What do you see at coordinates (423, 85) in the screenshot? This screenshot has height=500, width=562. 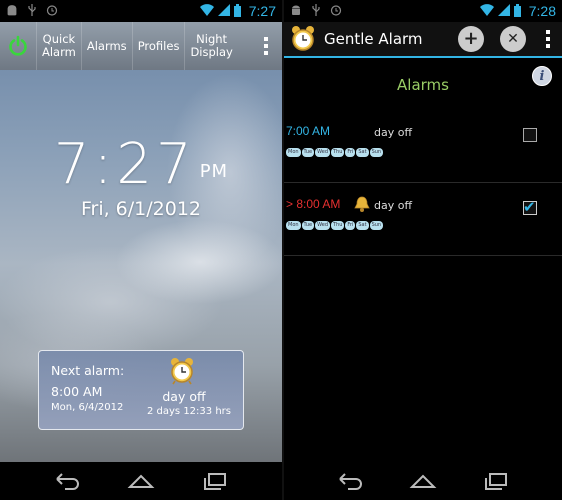 I see `alarms-section-title: Alarms` at bounding box center [423, 85].